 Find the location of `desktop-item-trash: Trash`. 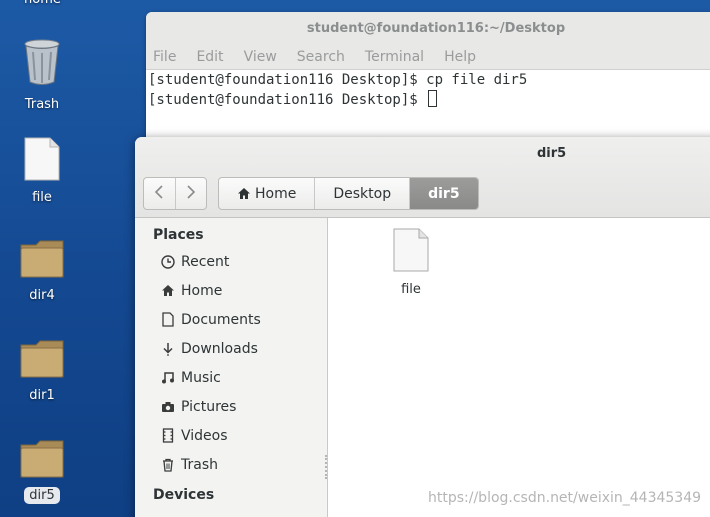

desktop-item-trash: Trash is located at coordinates (42, 75).